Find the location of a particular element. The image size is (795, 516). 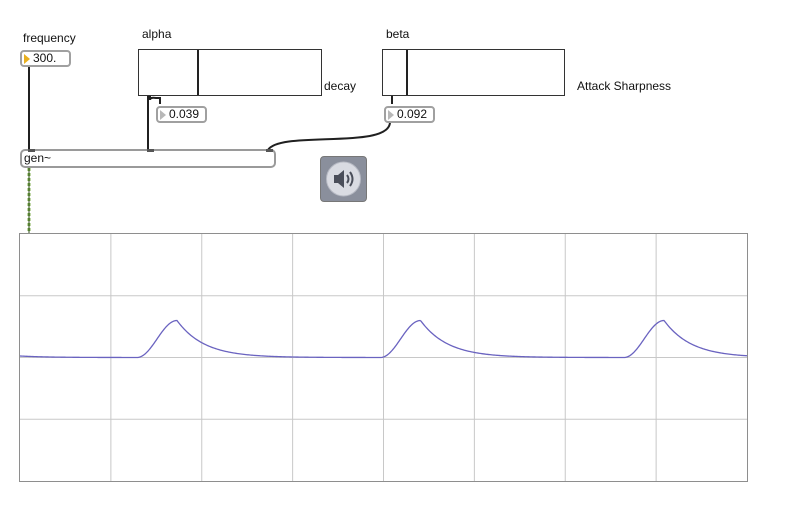

speaker-icon is located at coordinates (343, 179).